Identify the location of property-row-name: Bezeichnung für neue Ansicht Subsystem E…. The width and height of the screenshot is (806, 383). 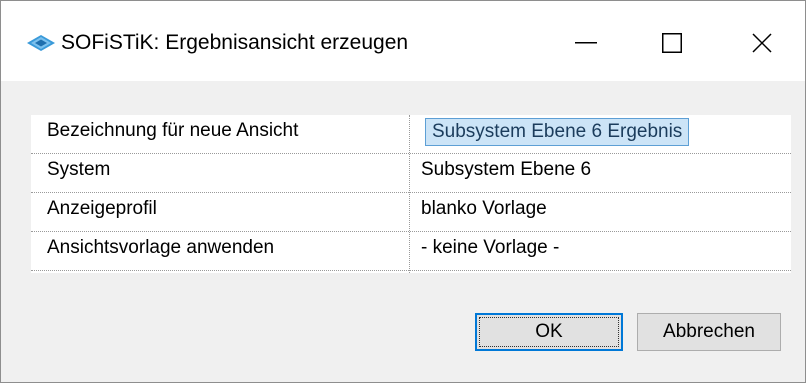
(411, 134).